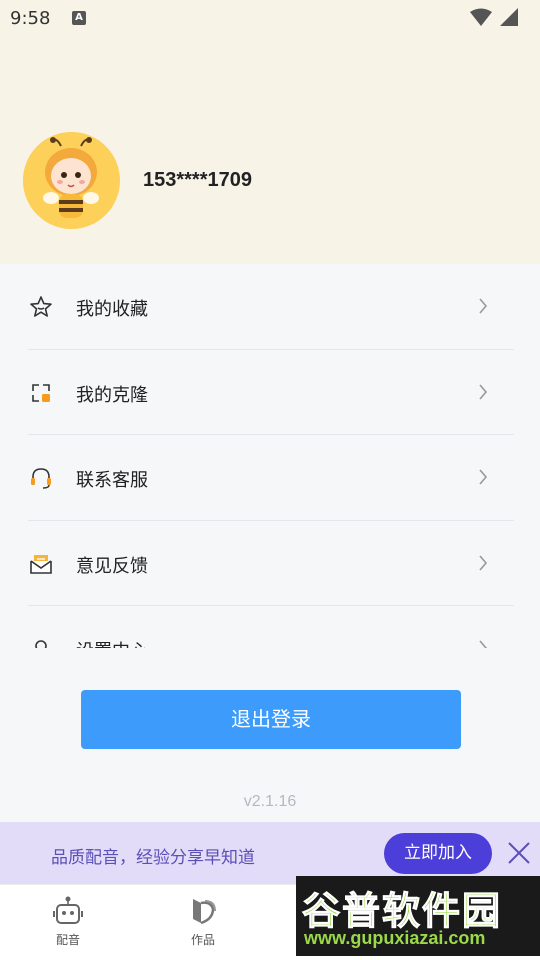 This screenshot has height=960, width=540. I want to click on menu-label-settings: 设置中心, so click(112, 642).